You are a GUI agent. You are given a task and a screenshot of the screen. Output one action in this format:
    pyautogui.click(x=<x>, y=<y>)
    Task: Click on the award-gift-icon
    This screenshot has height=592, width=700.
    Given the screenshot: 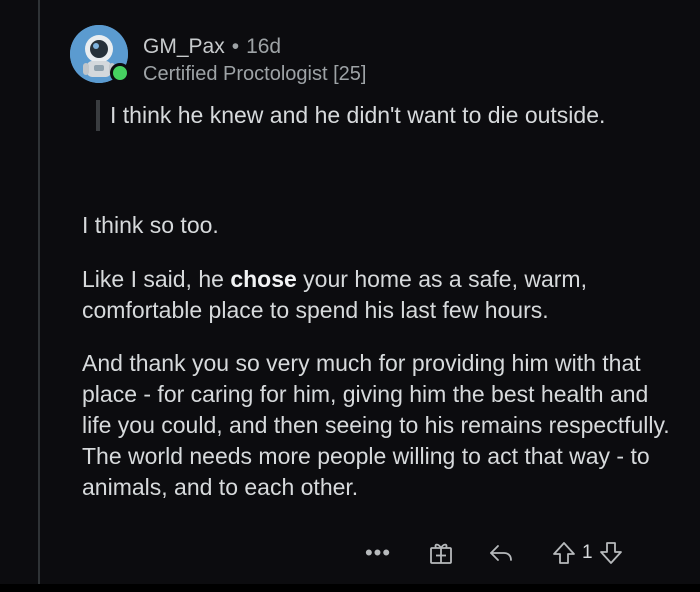 What is the action you would take?
    pyautogui.click(x=441, y=553)
    